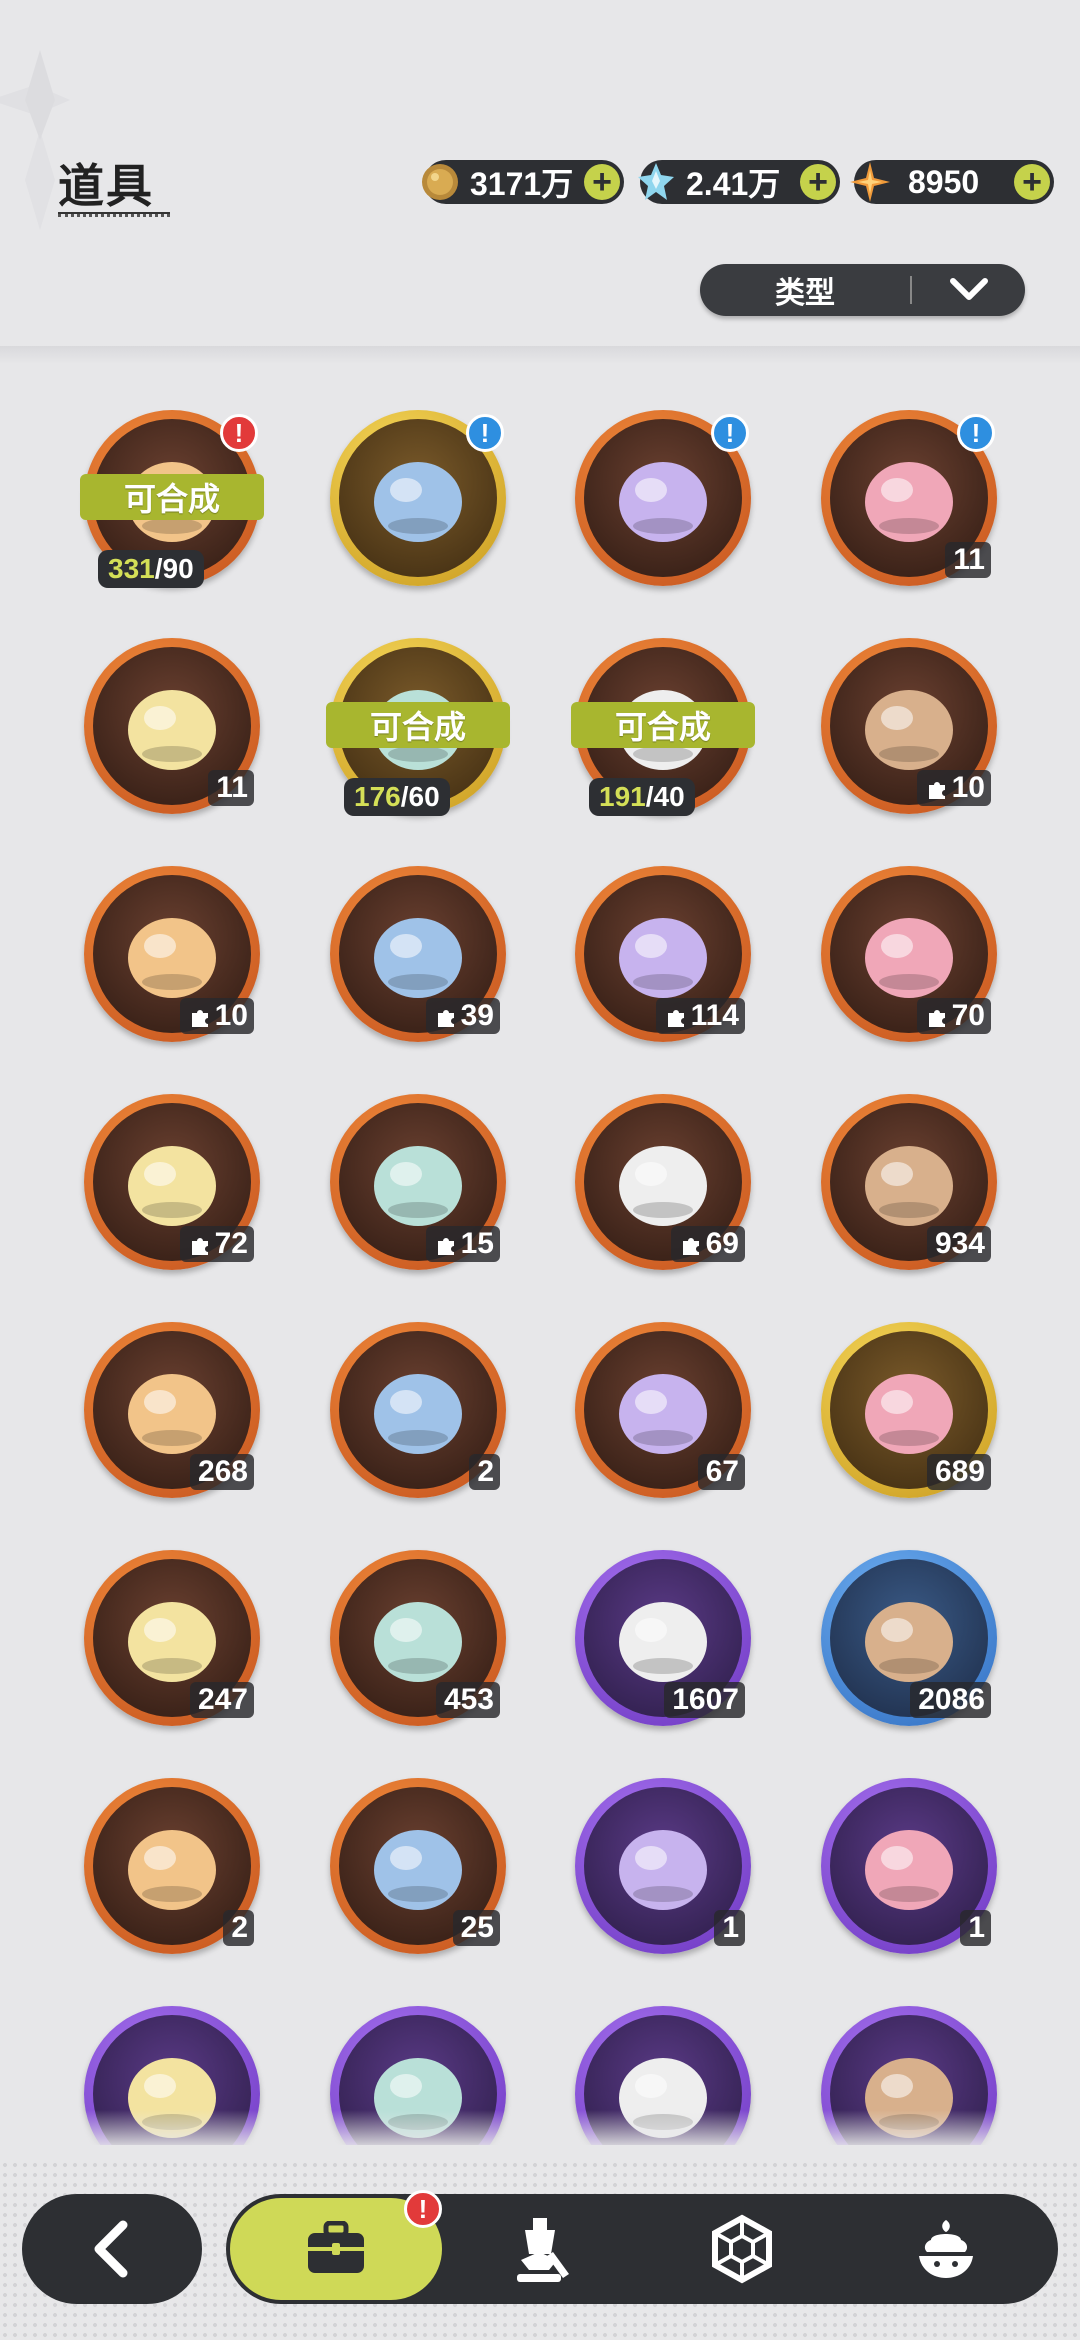  I want to click on currency-crystal-value: 2.41万, so click(733, 184).